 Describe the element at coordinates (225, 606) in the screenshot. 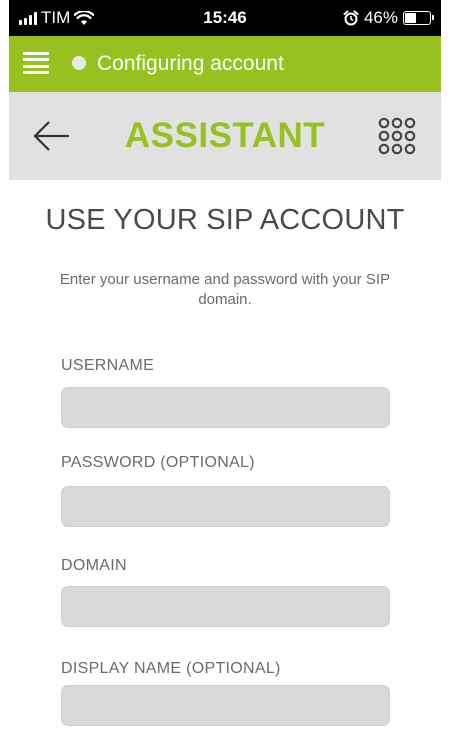

I see `domain-field` at that location.